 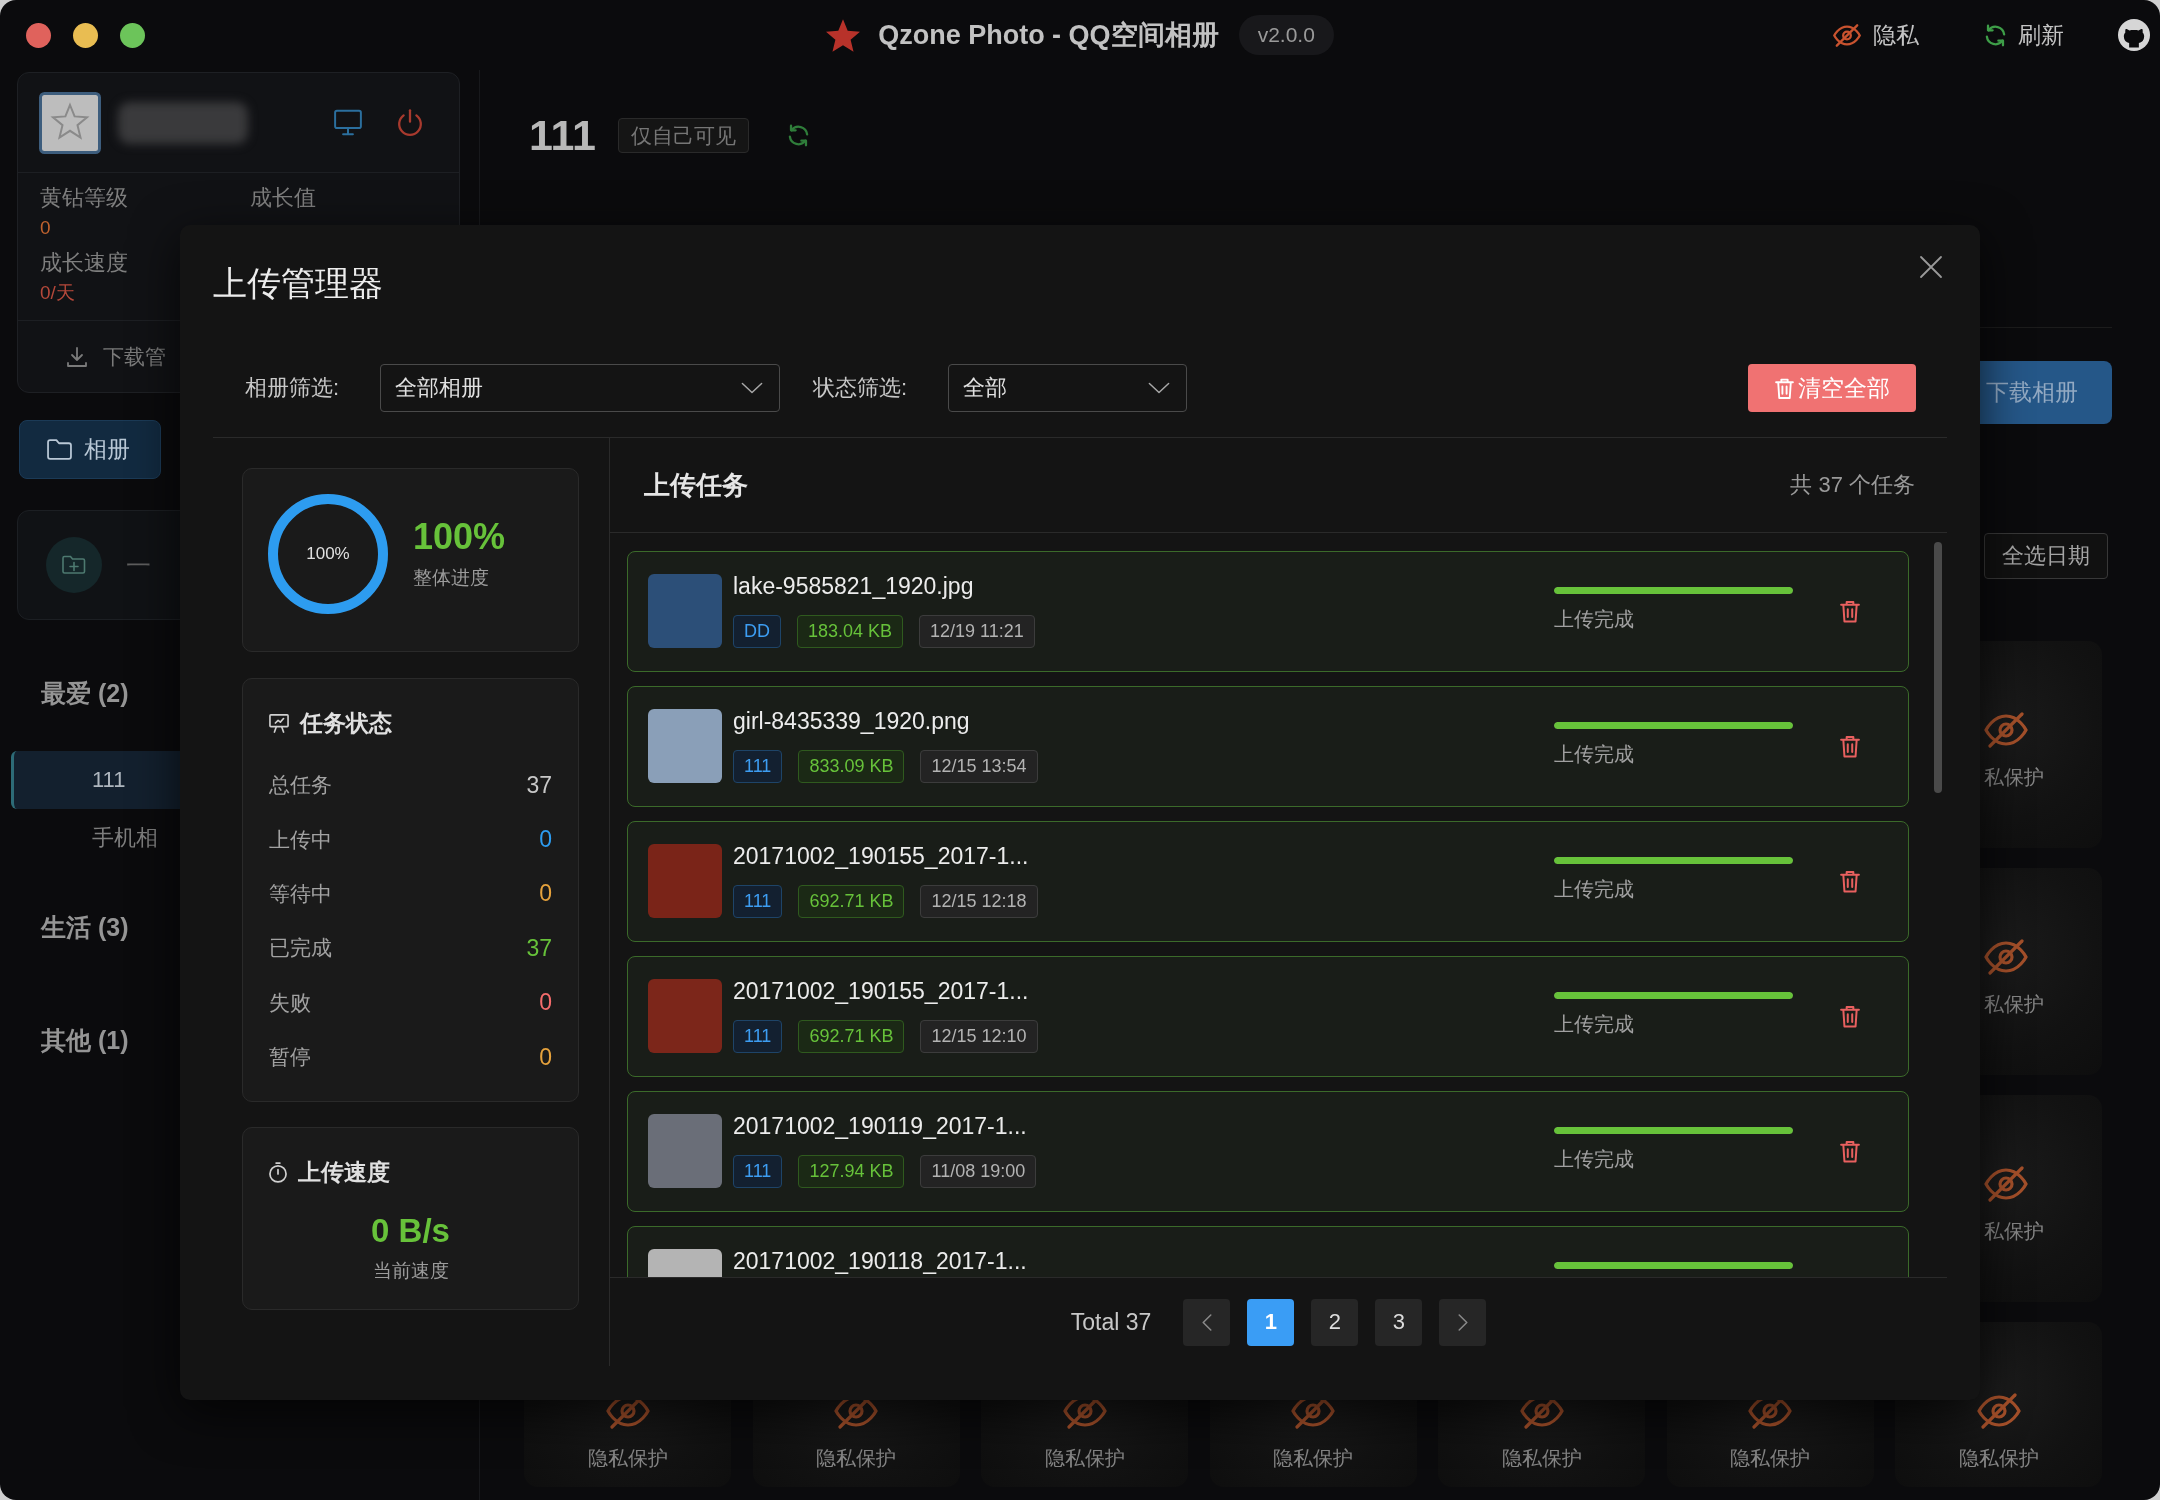 I want to click on avatar-icon, so click(x=70, y=122).